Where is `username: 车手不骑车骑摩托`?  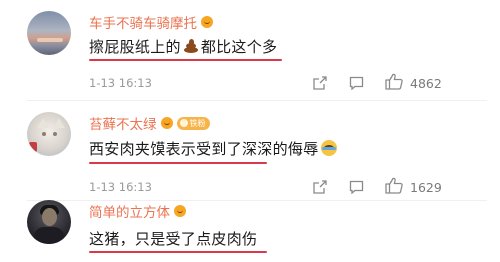 username: 车手不骑车骑摩托 is located at coordinates (151, 22).